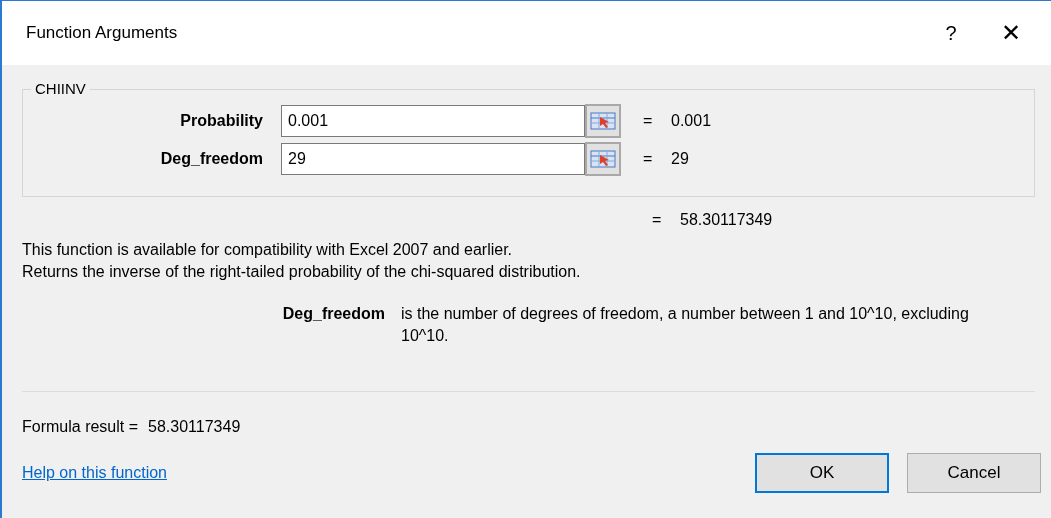 The width and height of the screenshot is (1051, 518). Describe the element at coordinates (194, 427) in the screenshot. I see `formula-result-value: 58.30117349` at that location.